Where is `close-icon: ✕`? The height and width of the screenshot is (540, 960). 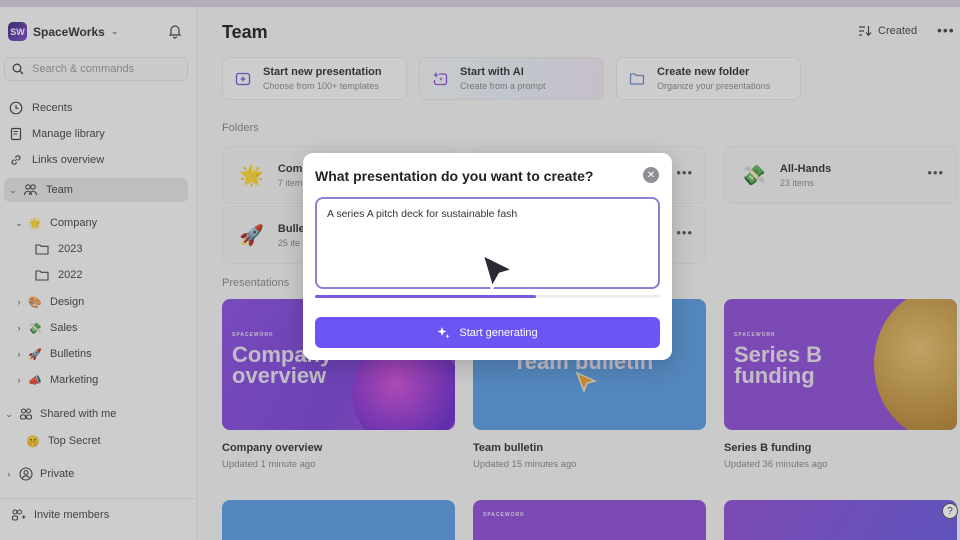 close-icon: ✕ is located at coordinates (651, 175).